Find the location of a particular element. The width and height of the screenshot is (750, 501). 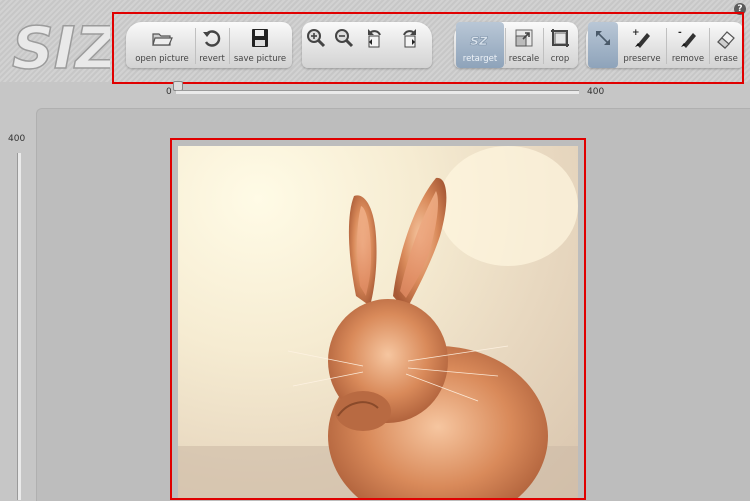

svg-text: SIZR is located at coordinates (61, 47).